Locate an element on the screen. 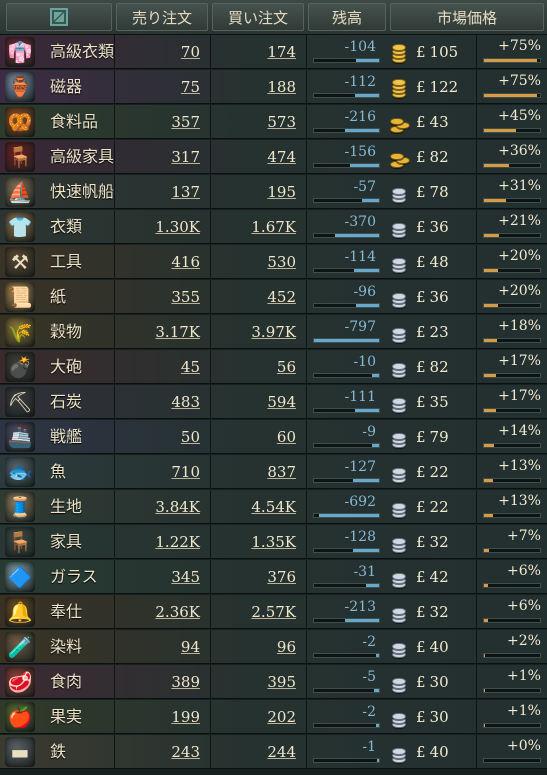  goods-row: 🌾 穀物 3.17K 3.97K -797 £23 +18% is located at coordinates (273, 332).